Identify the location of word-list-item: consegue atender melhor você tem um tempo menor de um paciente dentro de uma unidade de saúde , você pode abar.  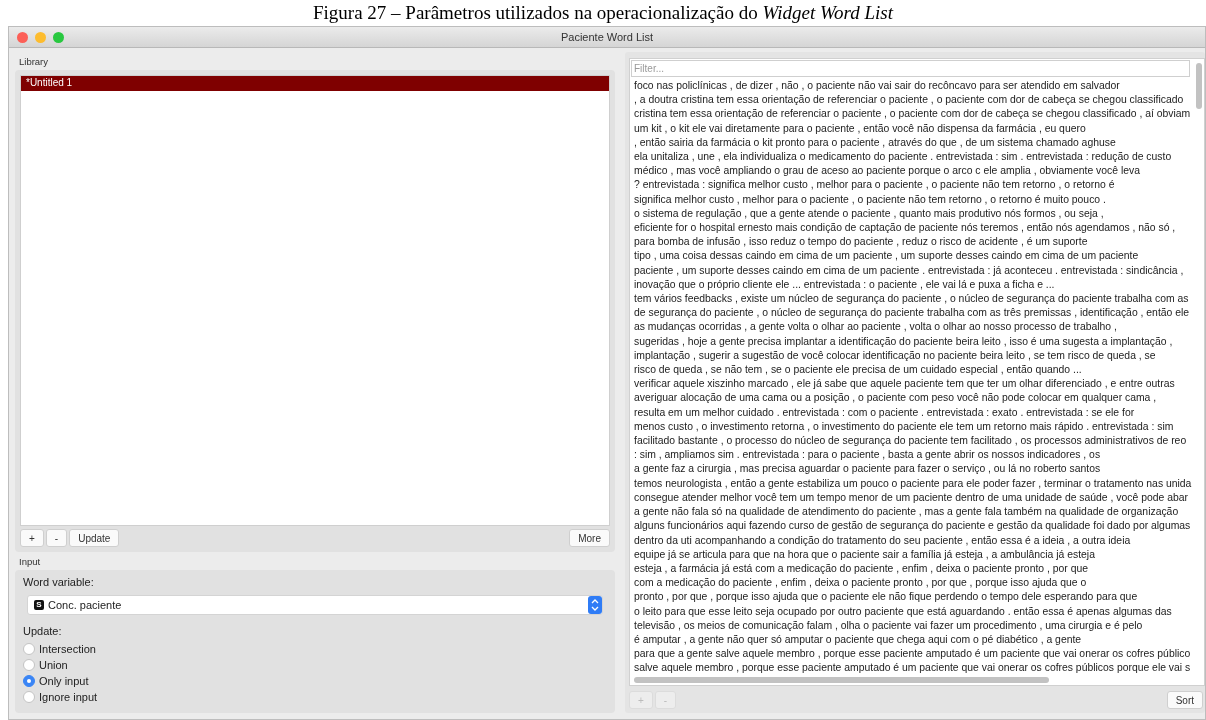
(911, 498).